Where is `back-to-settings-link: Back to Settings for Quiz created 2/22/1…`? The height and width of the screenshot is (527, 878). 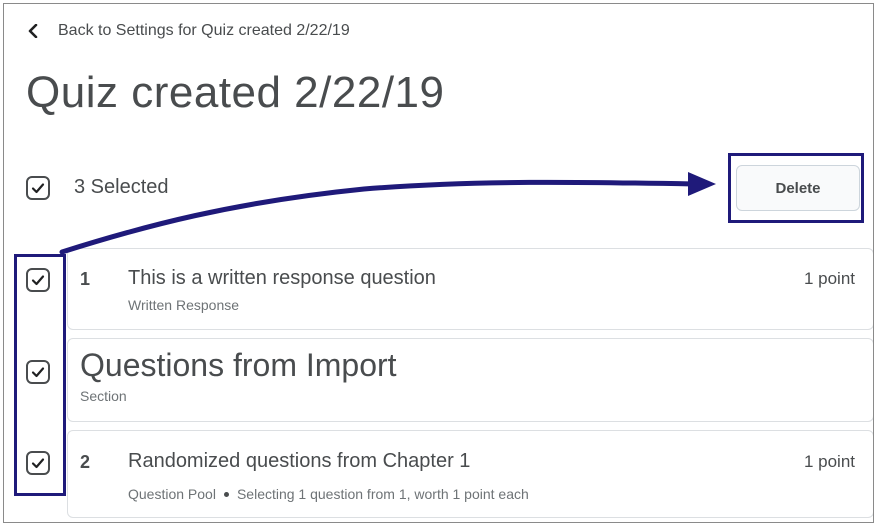
back-to-settings-link: Back to Settings for Quiz created 2/22/1… is located at coordinates (188, 31).